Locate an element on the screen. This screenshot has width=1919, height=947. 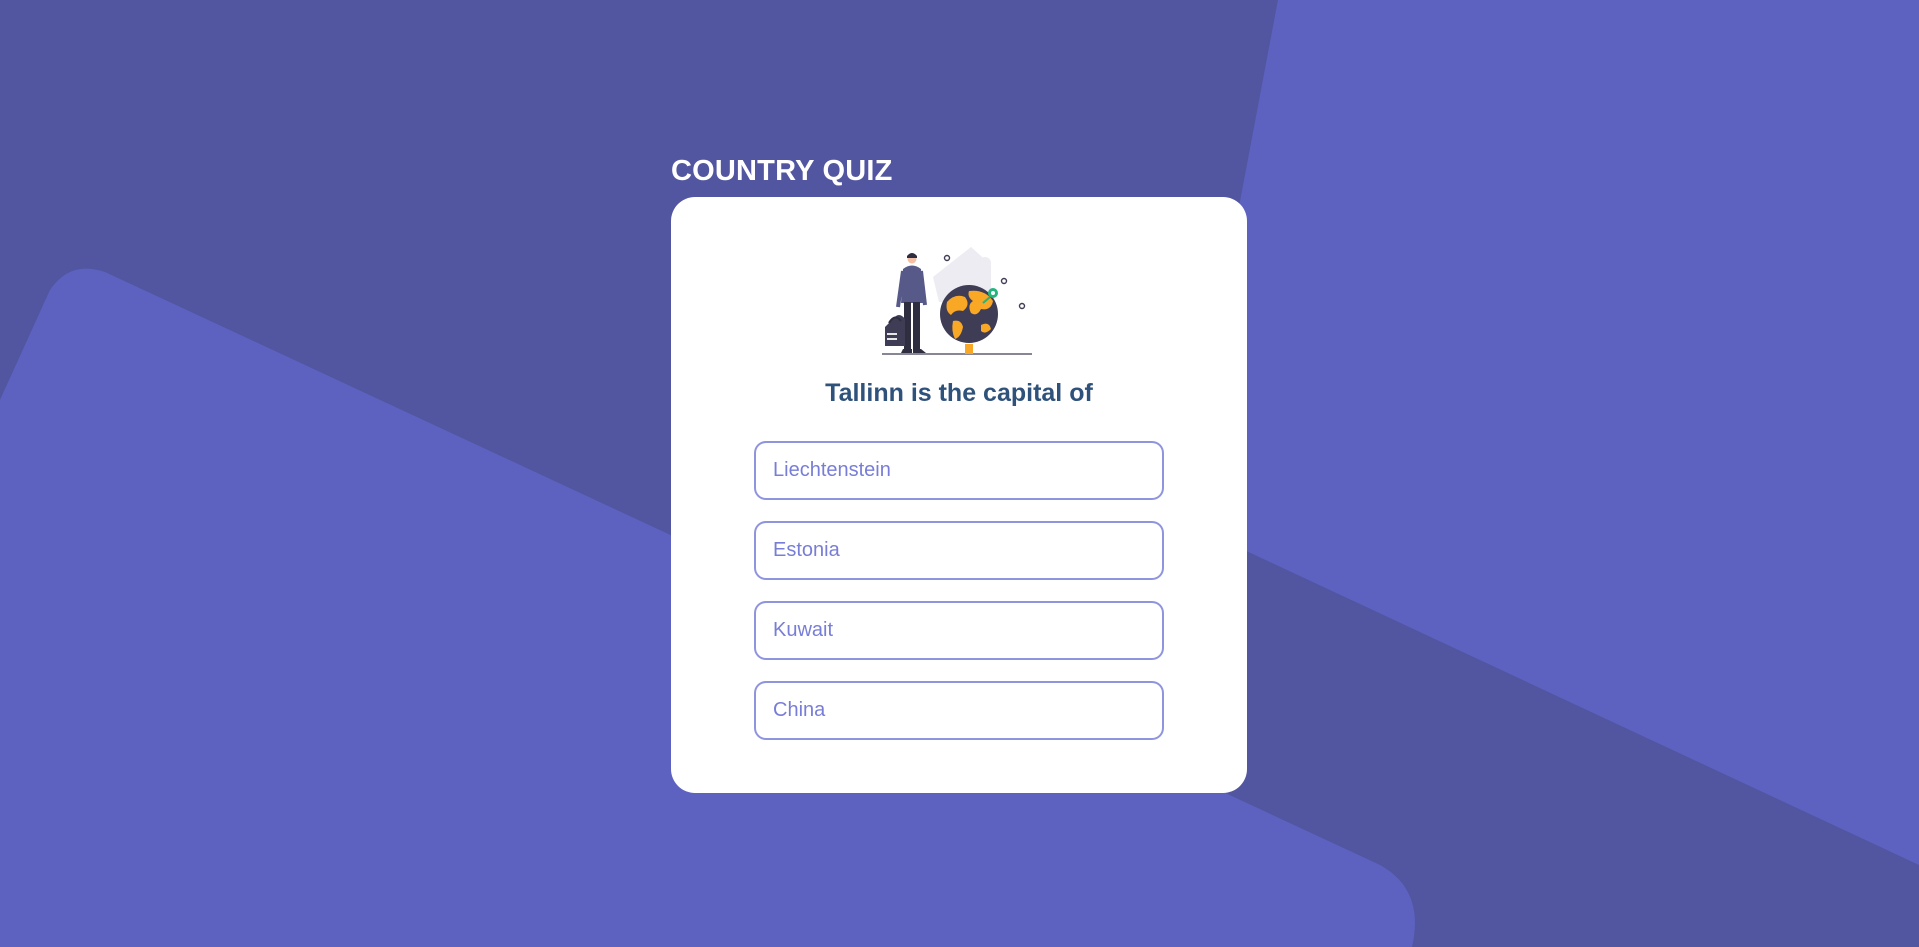
answer-option-label: Kuwait is located at coordinates (803, 630).